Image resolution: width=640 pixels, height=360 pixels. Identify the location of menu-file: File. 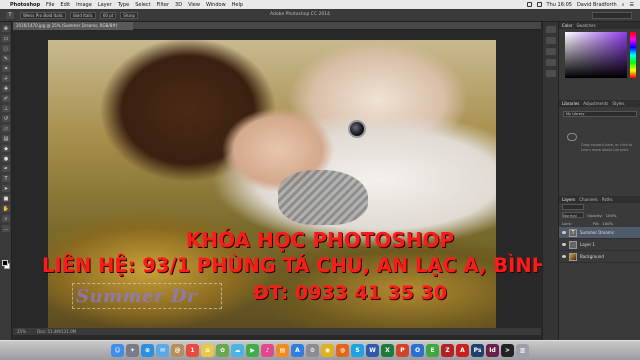
(50, 5).